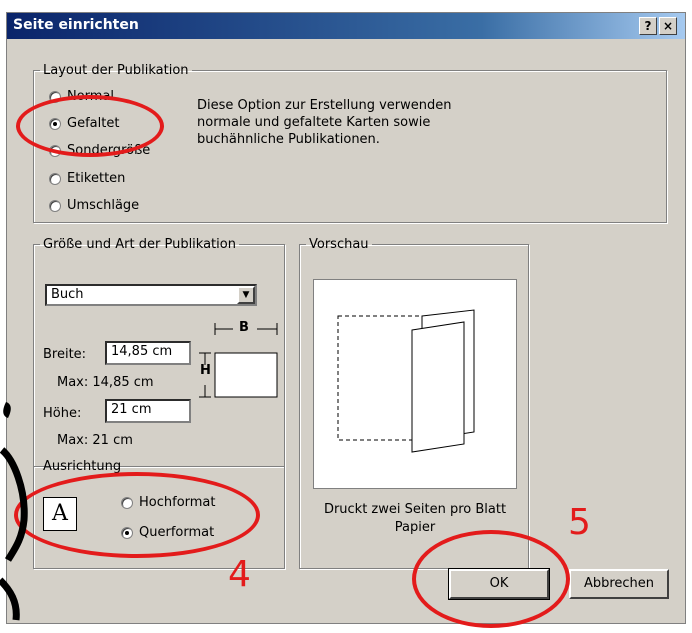 The width and height of the screenshot is (692, 633). Describe the element at coordinates (205, 370) in the screenshot. I see `diagram-h-label: H` at that location.